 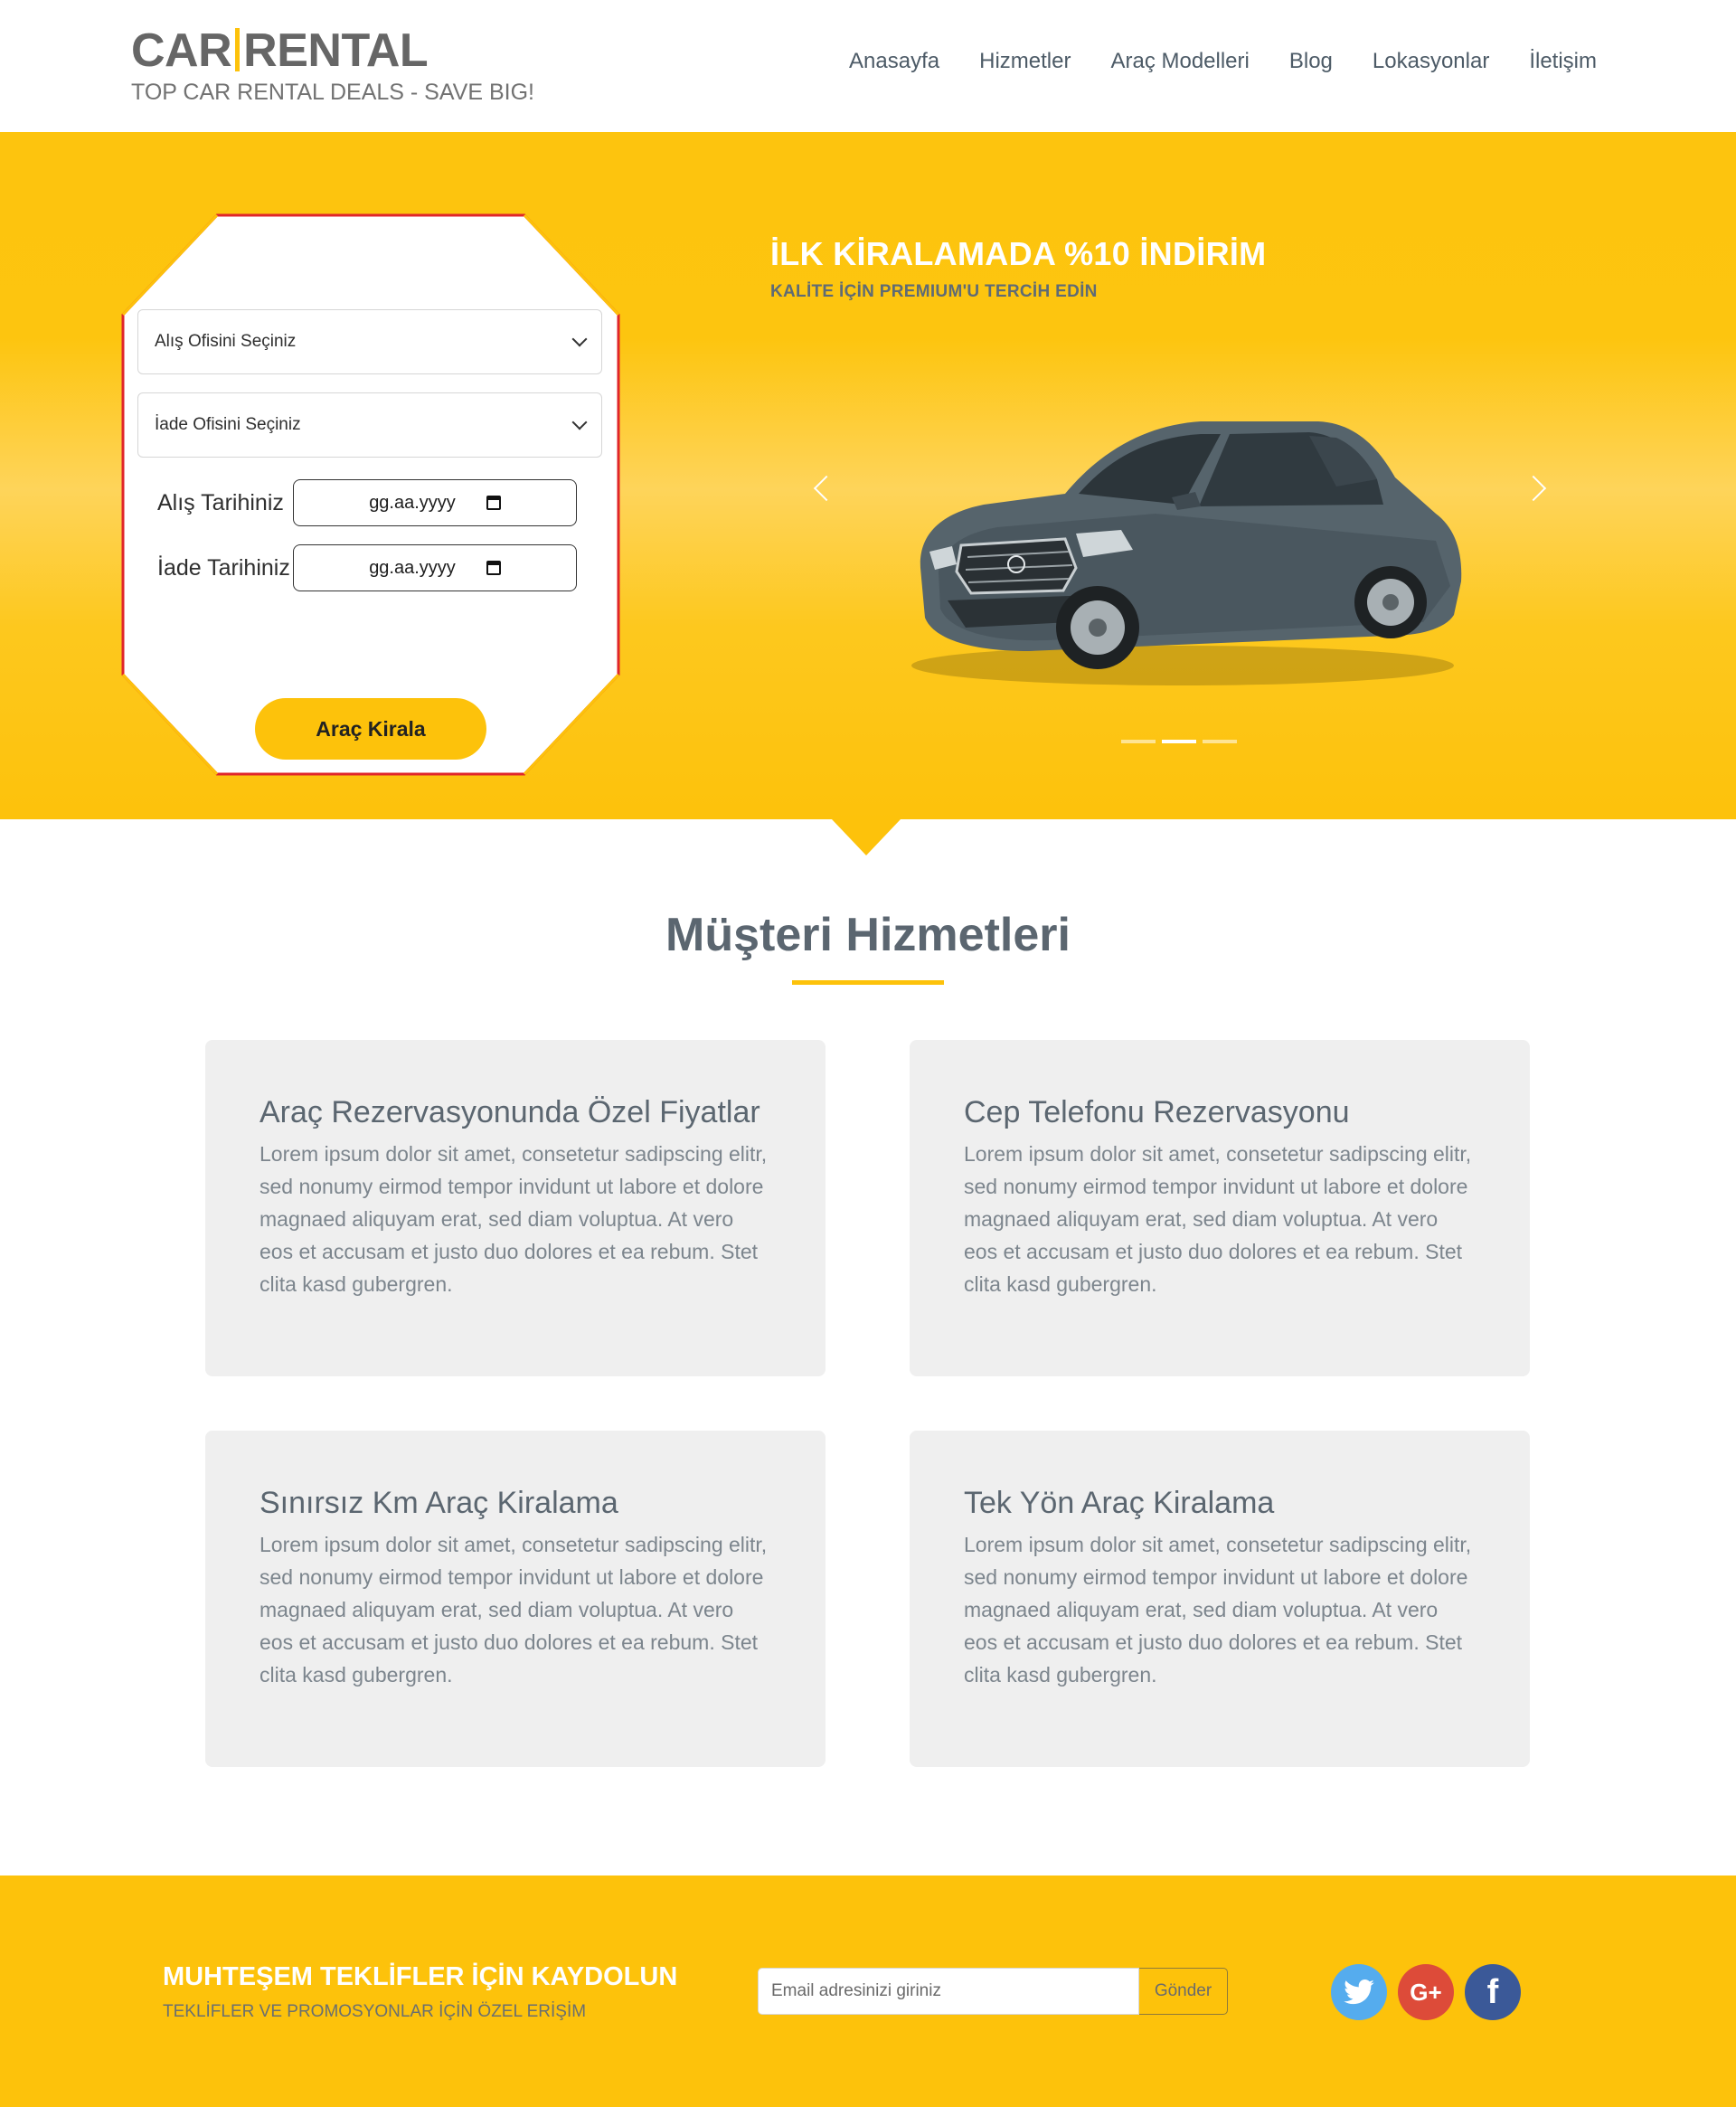 I want to click on return-date-input: gg.aa.yyyy, so click(x=435, y=567).